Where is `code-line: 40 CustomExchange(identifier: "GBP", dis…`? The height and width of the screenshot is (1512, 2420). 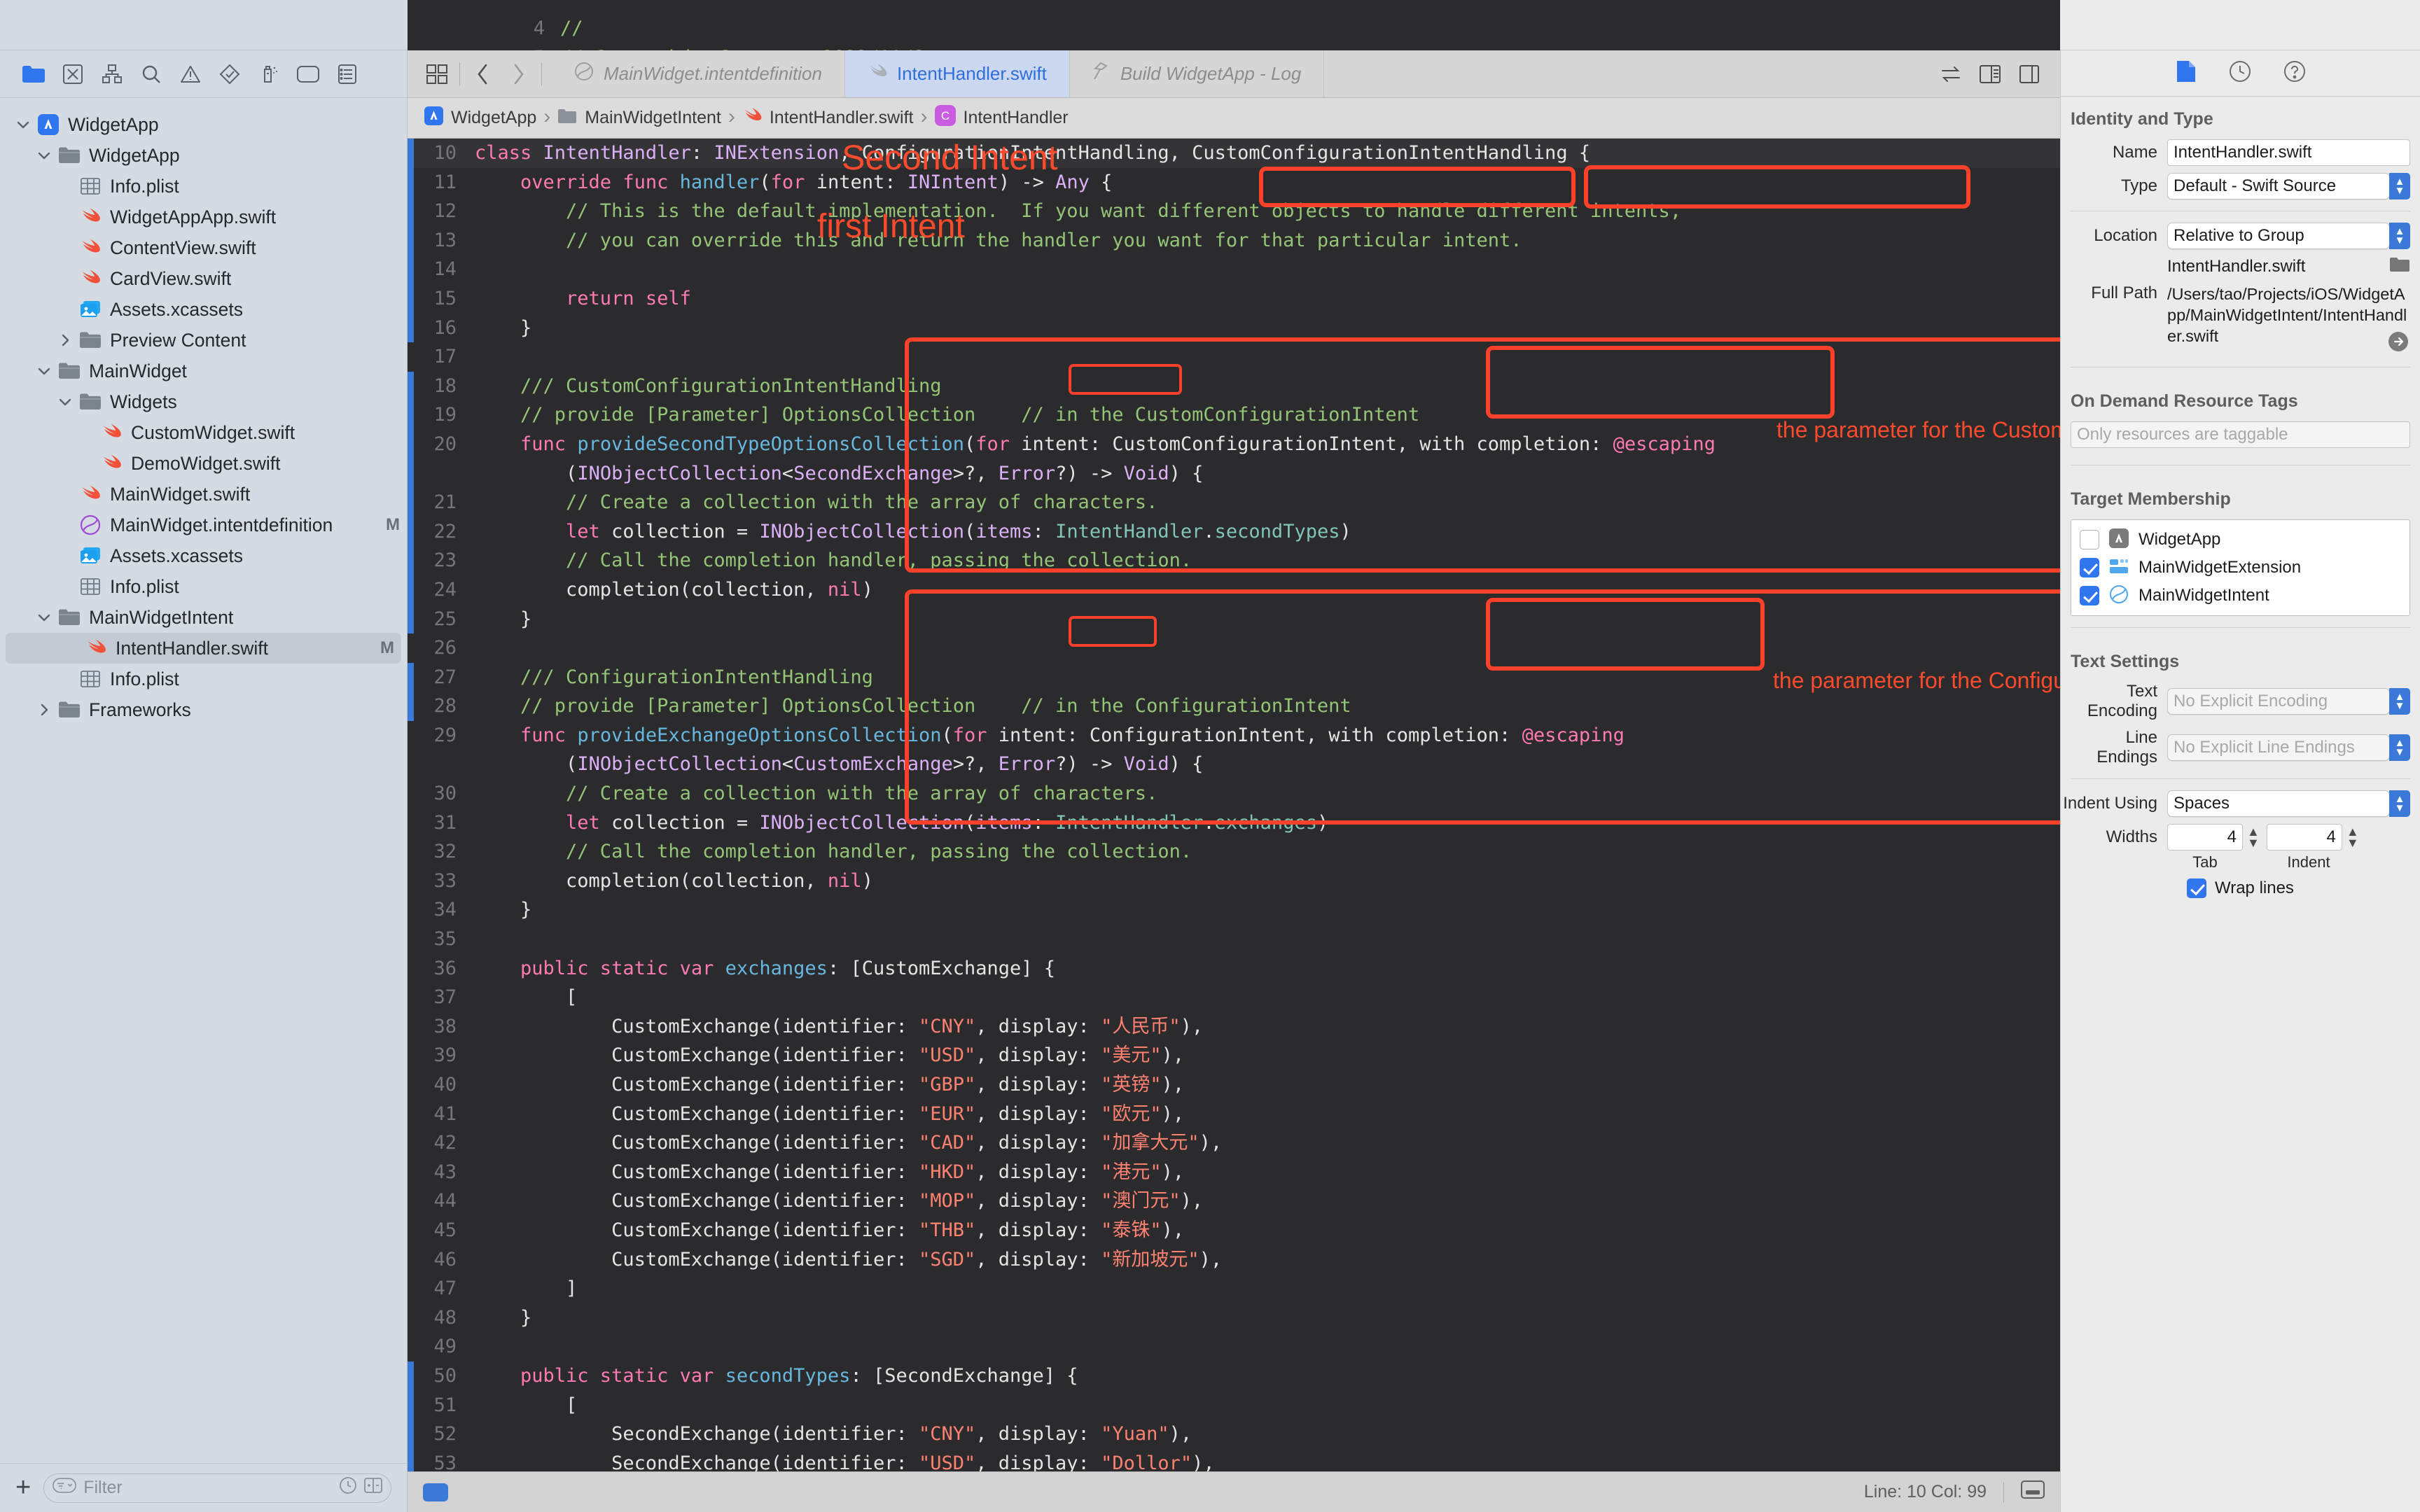 code-line: 40 CustomExchange(identifier: "GBP", dis… is located at coordinates (1234, 1085).